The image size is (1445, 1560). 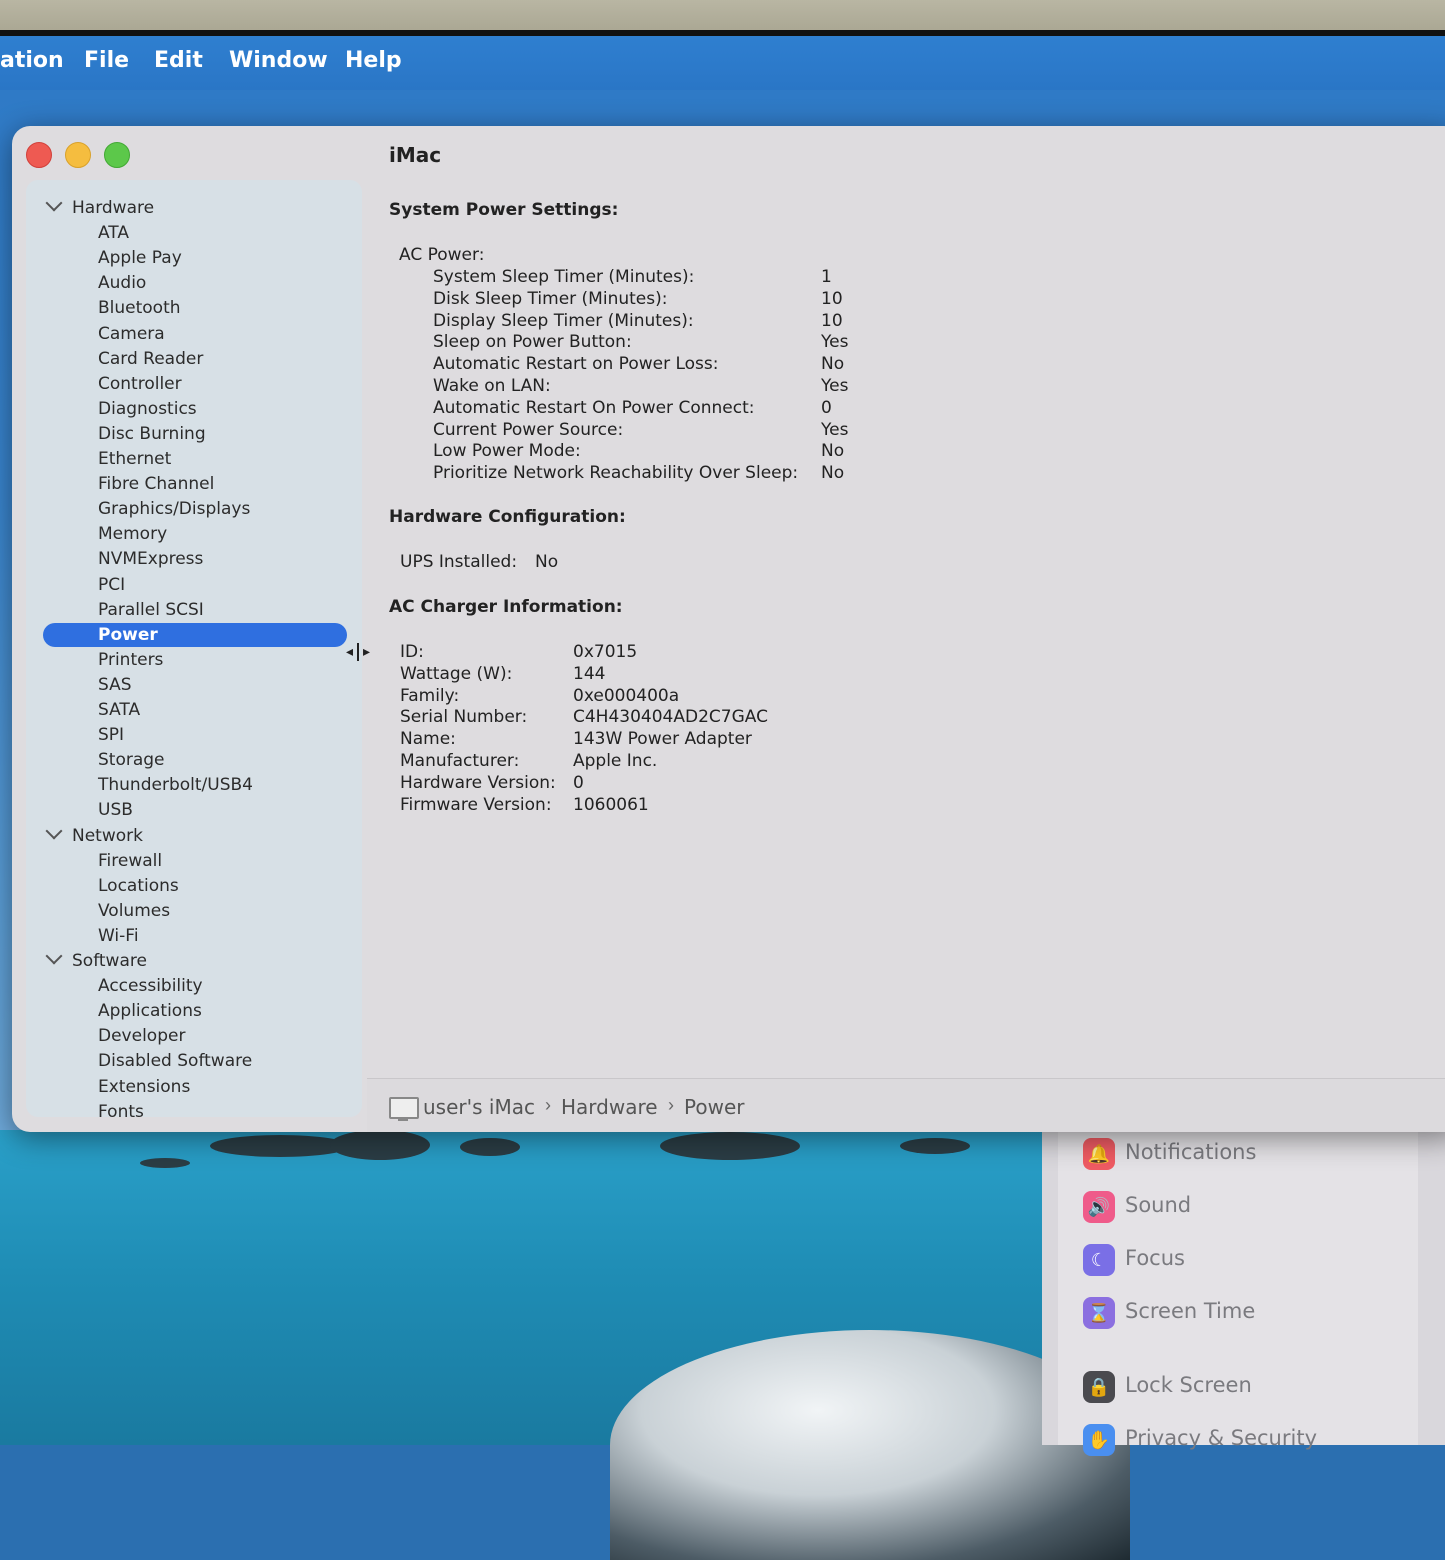 What do you see at coordinates (122, 283) in the screenshot?
I see `sidebar-item-audio: Audio` at bounding box center [122, 283].